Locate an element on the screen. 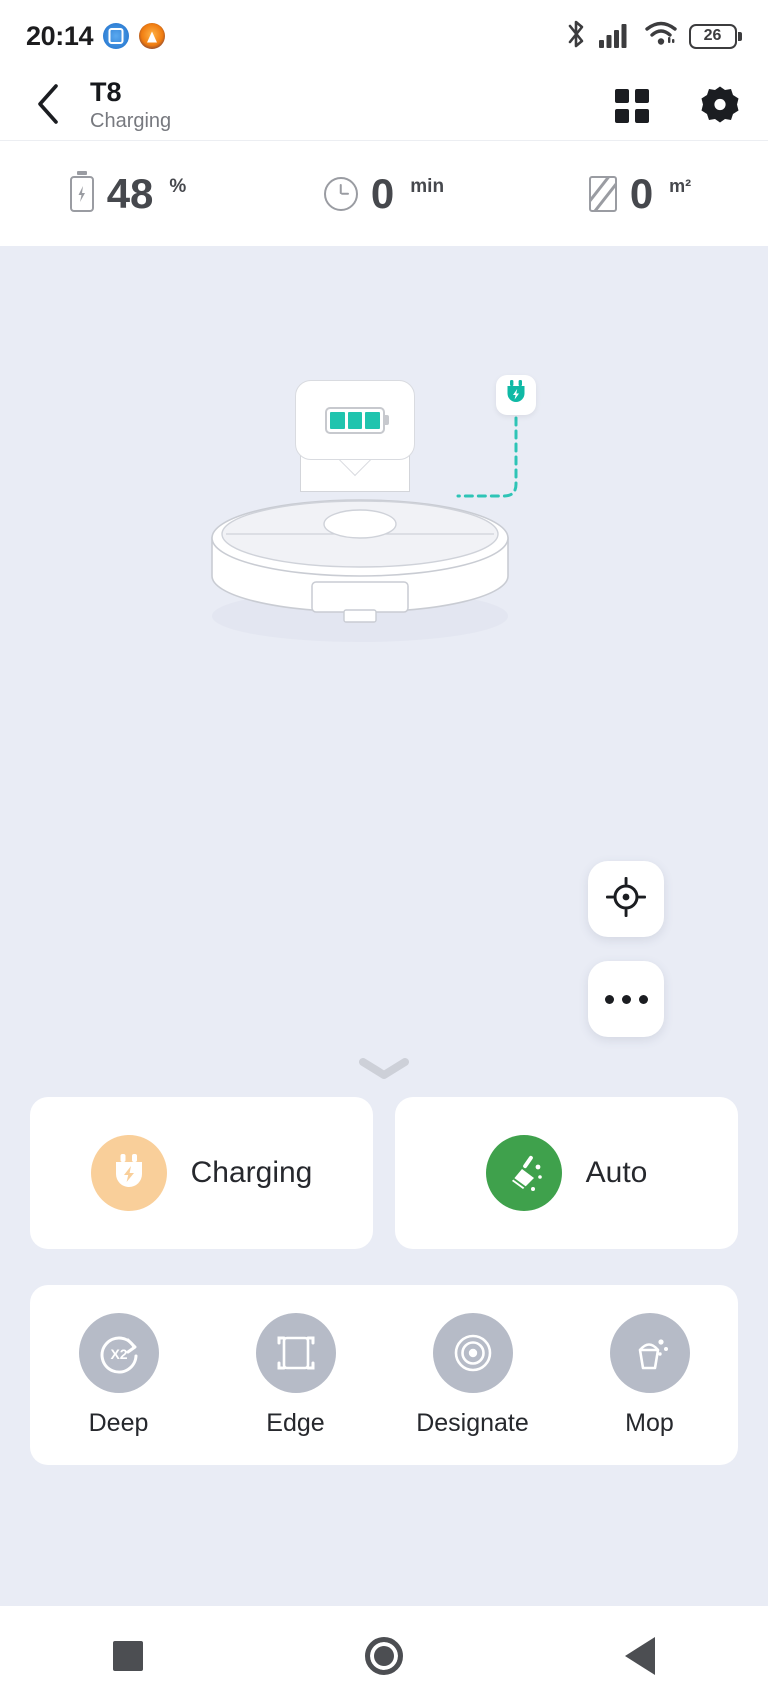 The height and width of the screenshot is (1706, 768). wifi-icon is located at coordinates (661, 36).